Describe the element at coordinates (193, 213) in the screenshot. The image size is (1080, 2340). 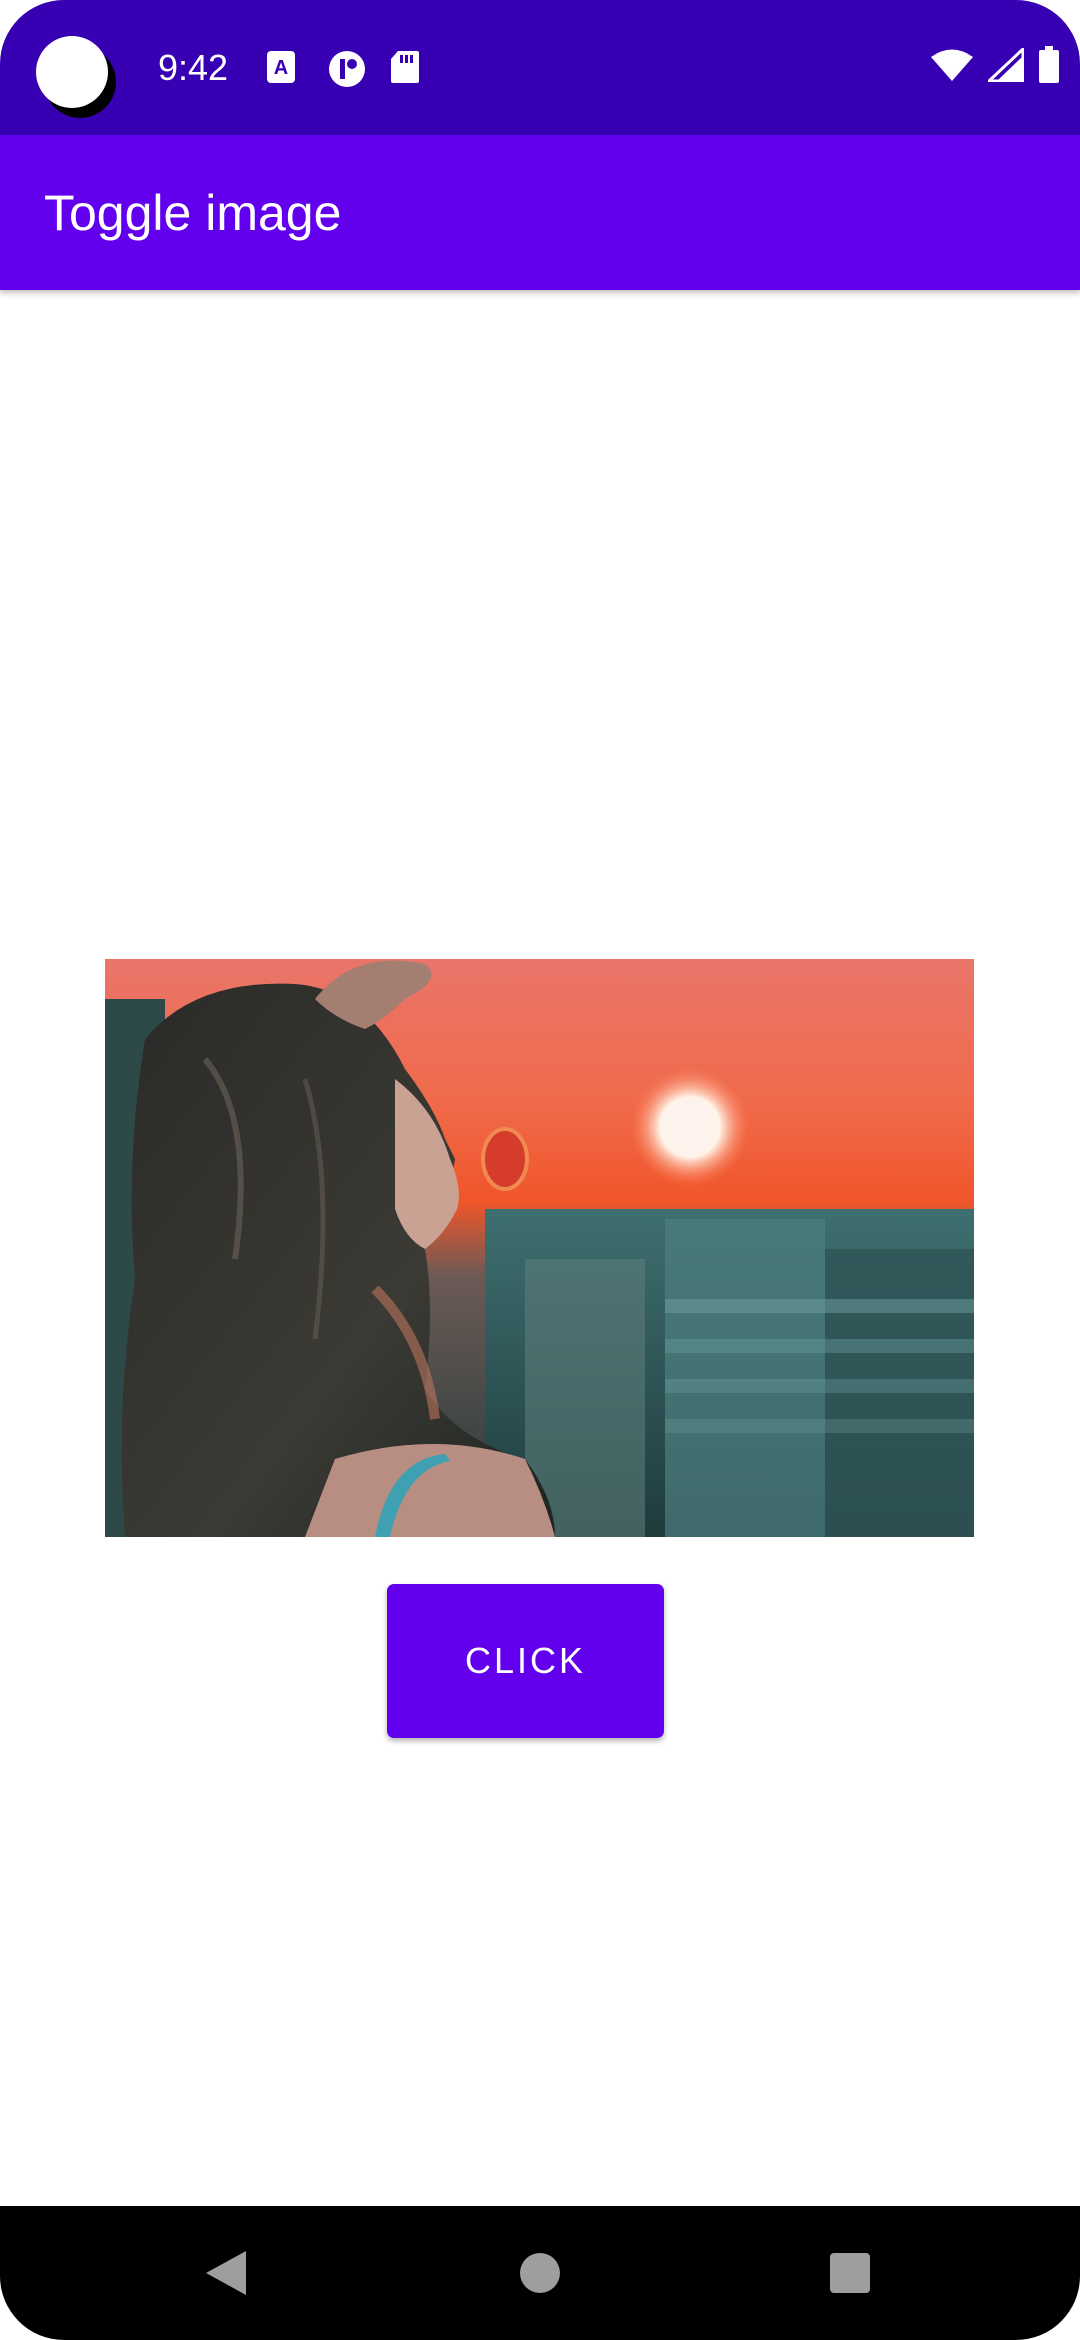
I see `app-title: Toggle image` at that location.